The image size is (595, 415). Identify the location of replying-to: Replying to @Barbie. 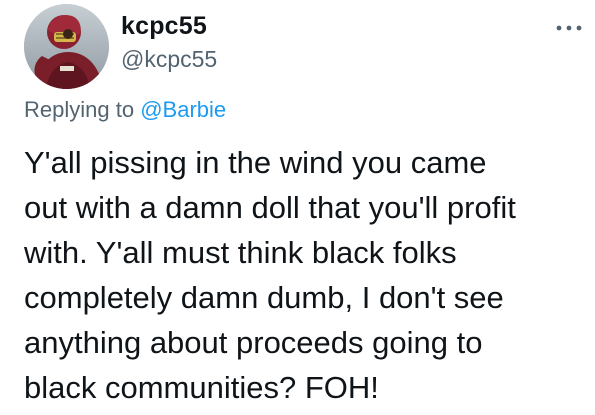
(125, 110).